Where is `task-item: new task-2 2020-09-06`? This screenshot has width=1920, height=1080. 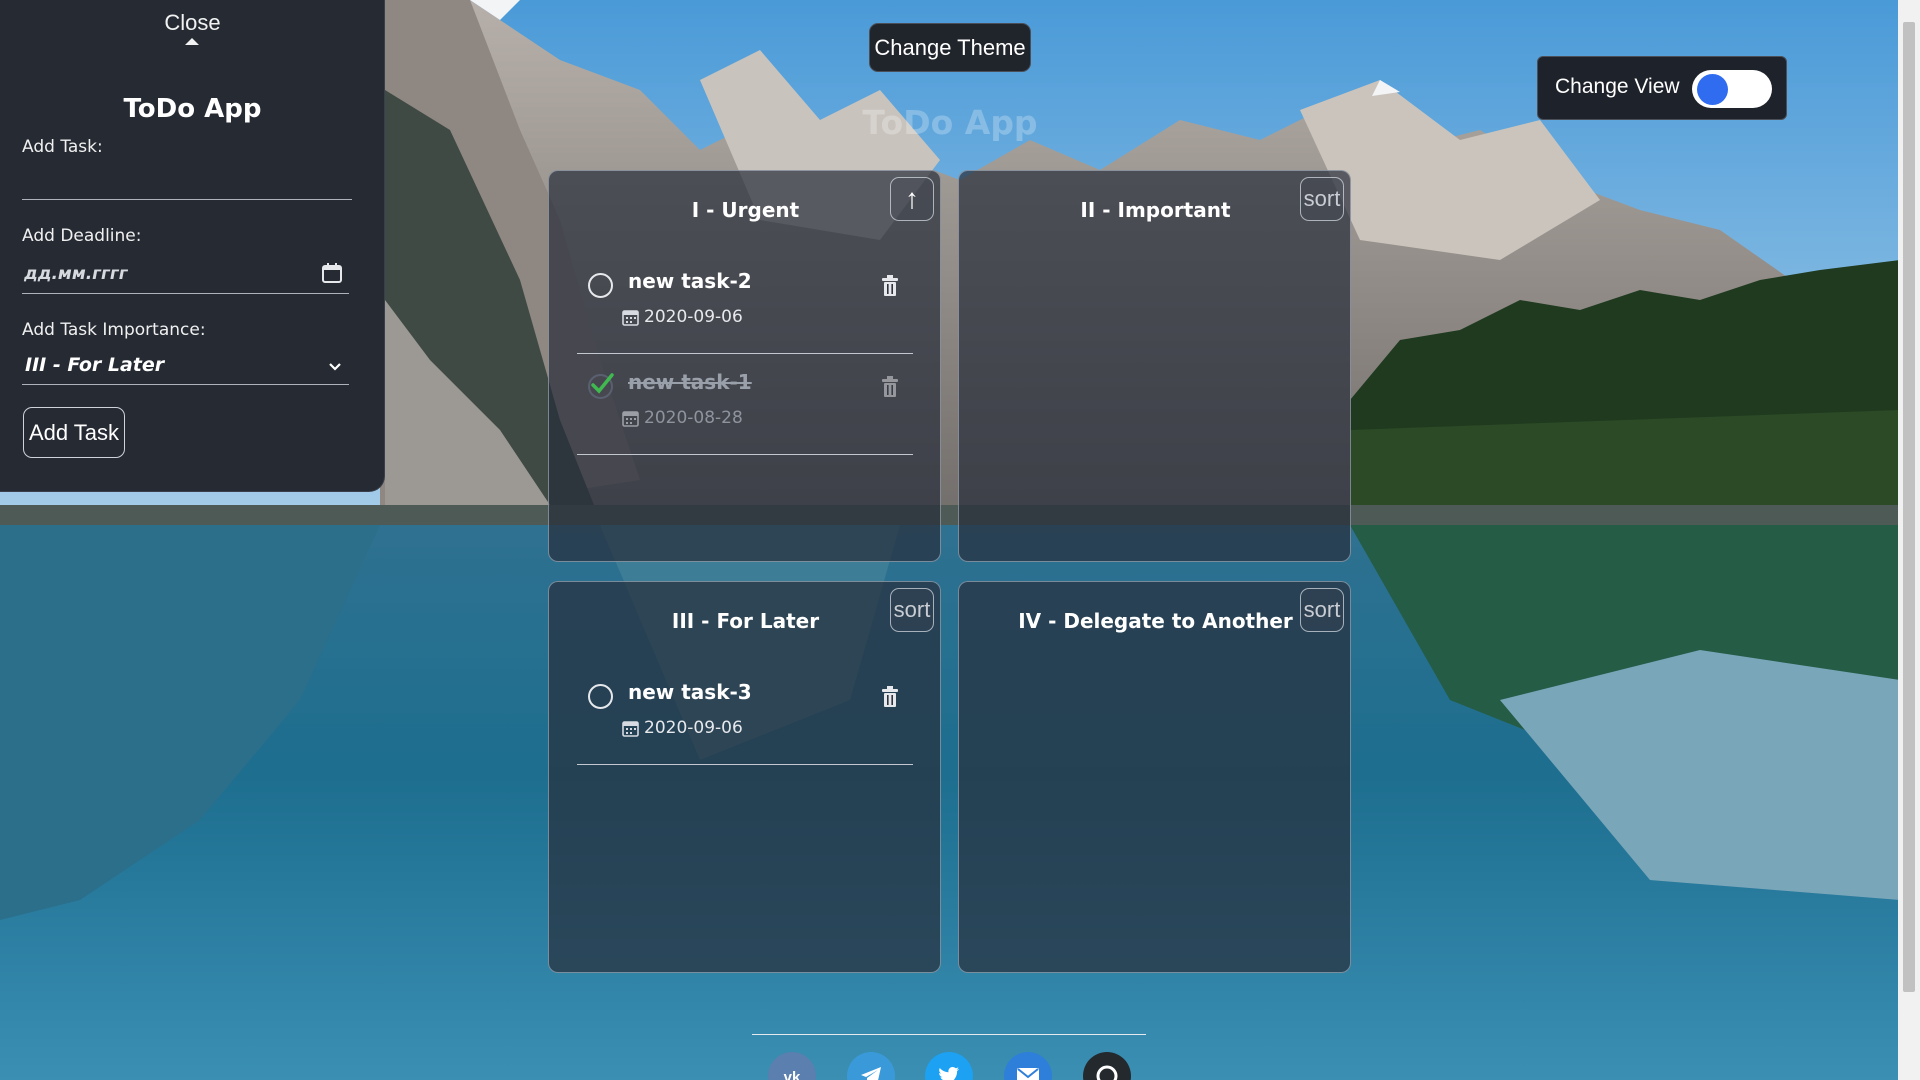
task-item: new task-2 2020-09-06 is located at coordinates (745, 303).